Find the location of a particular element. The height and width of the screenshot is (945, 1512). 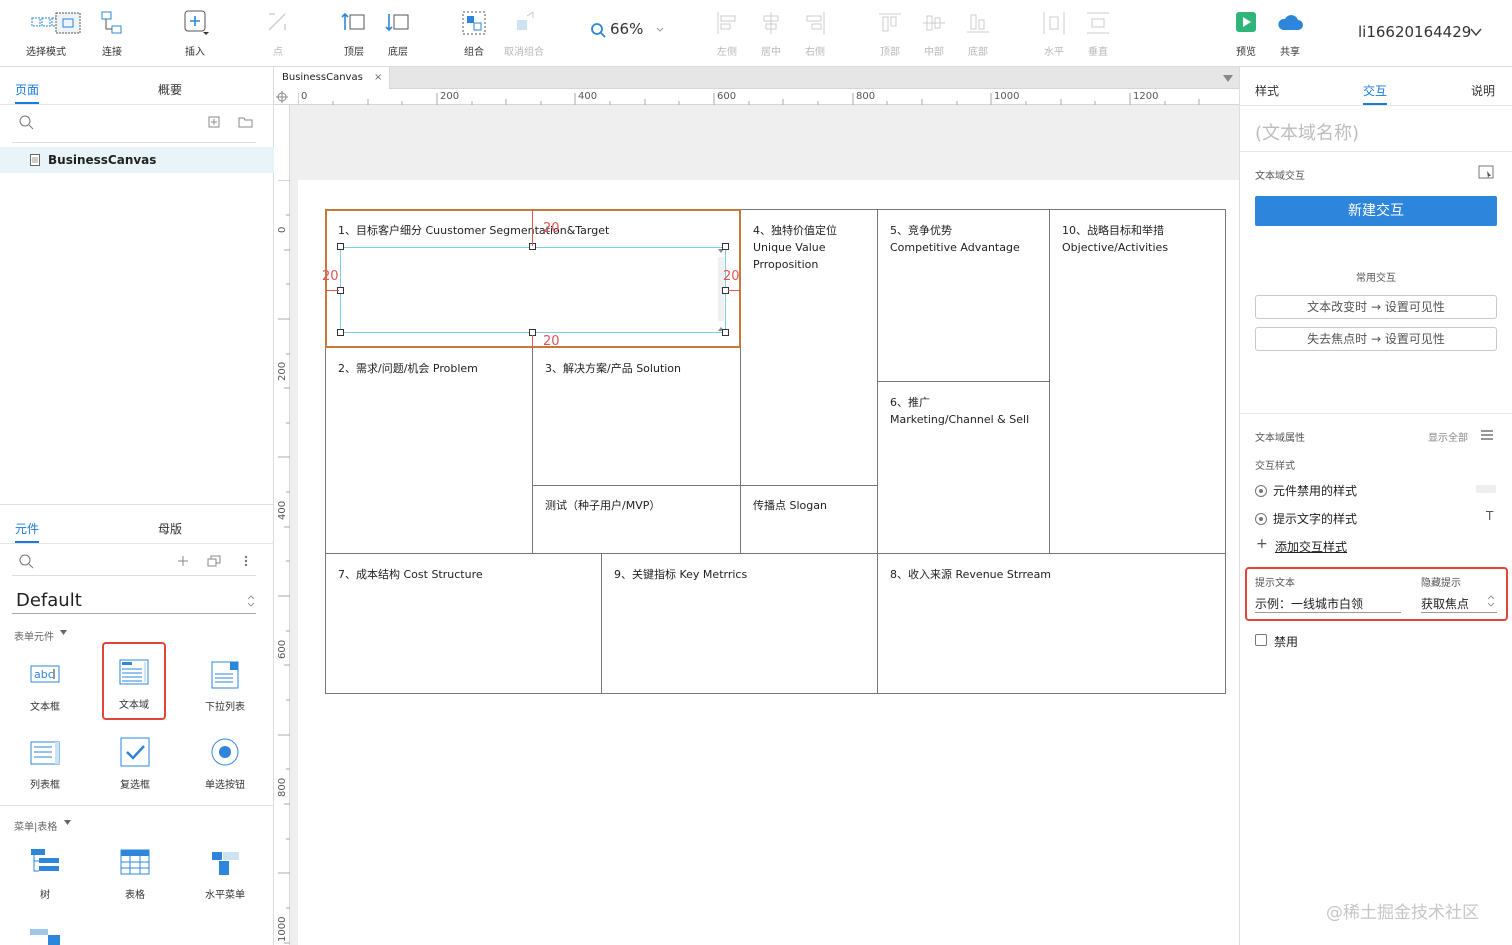

textarea-widget is located at coordinates (533, 290).